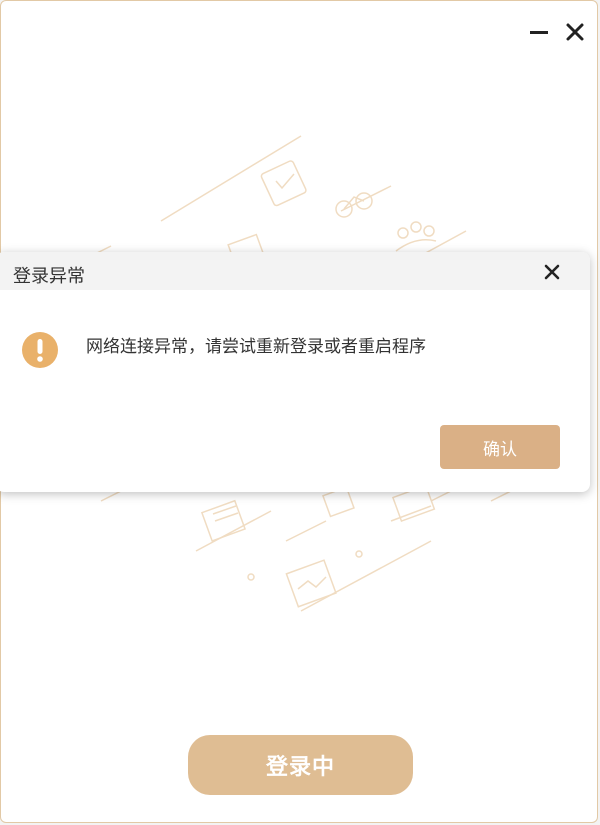 This screenshot has width=600, height=825. What do you see at coordinates (500, 447) in the screenshot?
I see `confirm-button: 确认` at bounding box center [500, 447].